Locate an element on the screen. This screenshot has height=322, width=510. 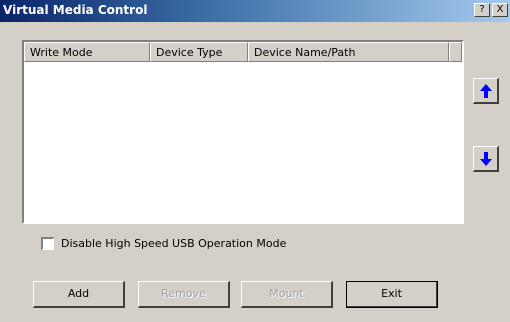
device-list-header: Write Mode Device Type Device Name/Path is located at coordinates (243, 52).